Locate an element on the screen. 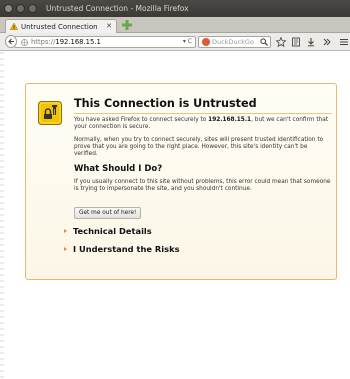  bookmarks-icon is located at coordinates (296, 42).